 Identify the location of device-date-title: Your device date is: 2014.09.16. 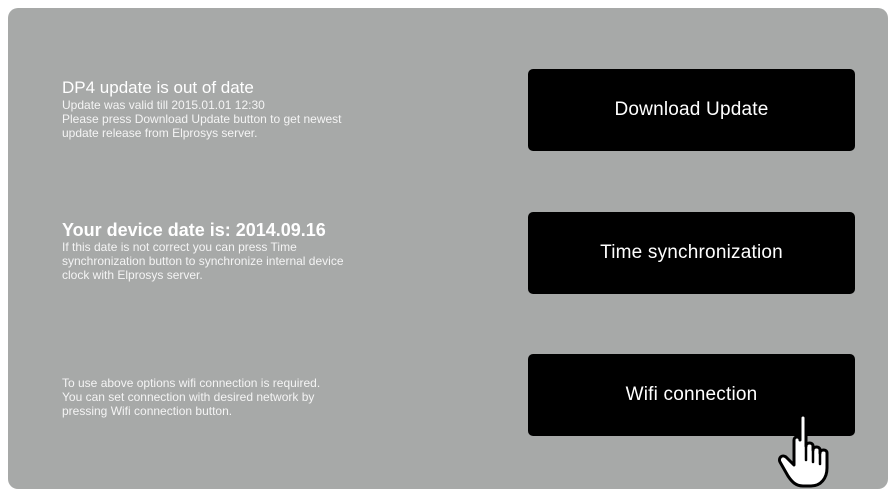
(194, 230).